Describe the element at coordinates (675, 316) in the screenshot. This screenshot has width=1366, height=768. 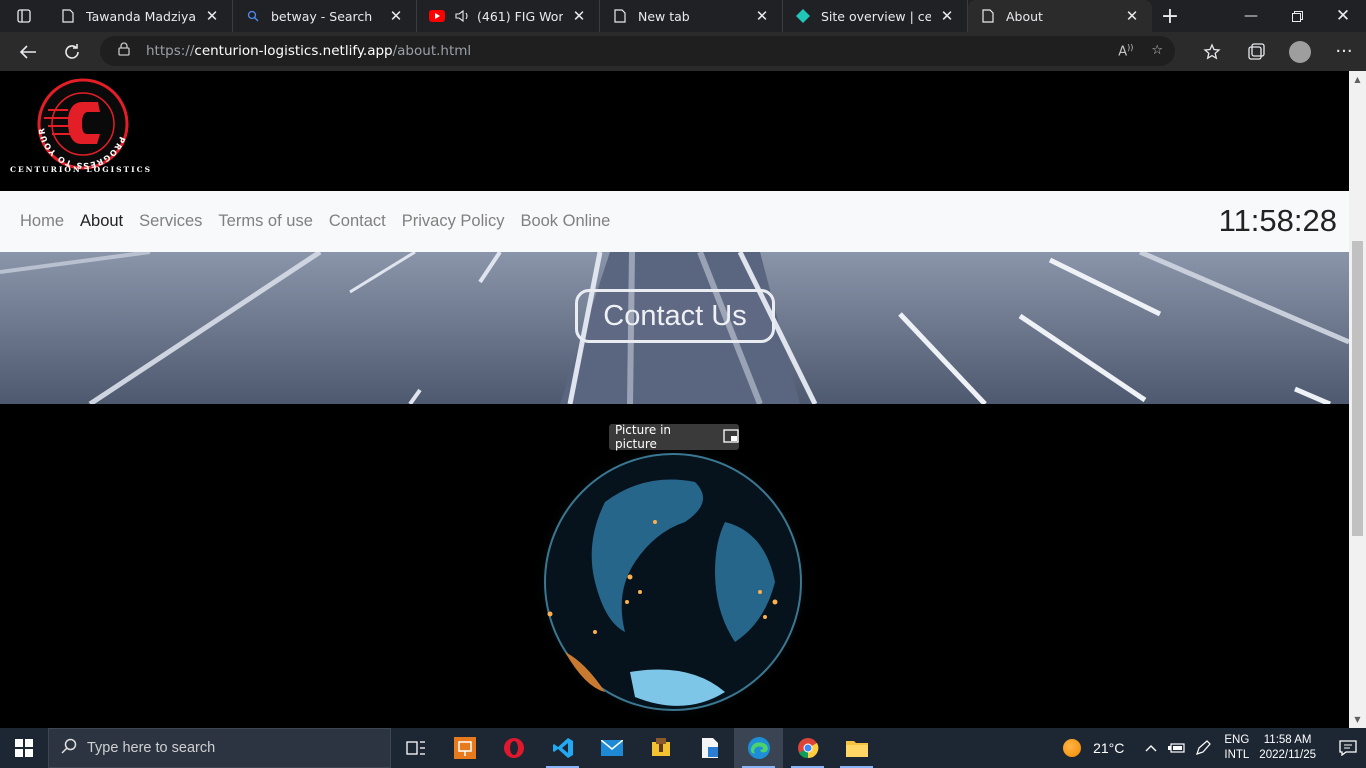
I see `contact-us-button: Contact Us` at that location.